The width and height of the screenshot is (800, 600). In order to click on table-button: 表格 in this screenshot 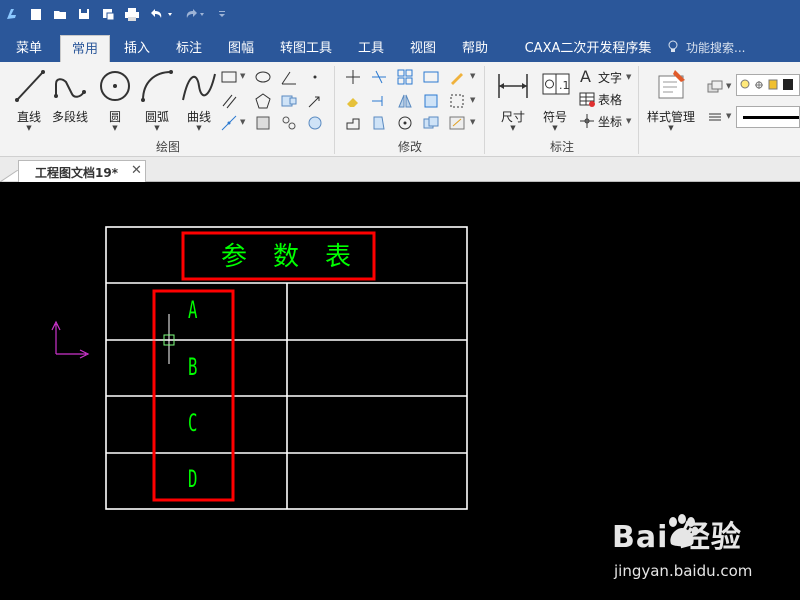, I will do `click(610, 99)`.